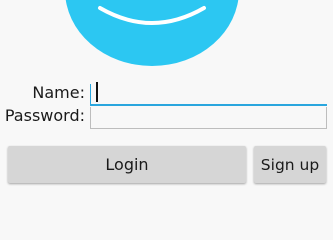 This screenshot has width=333, height=240. I want to click on name-label: Name:, so click(58, 92).